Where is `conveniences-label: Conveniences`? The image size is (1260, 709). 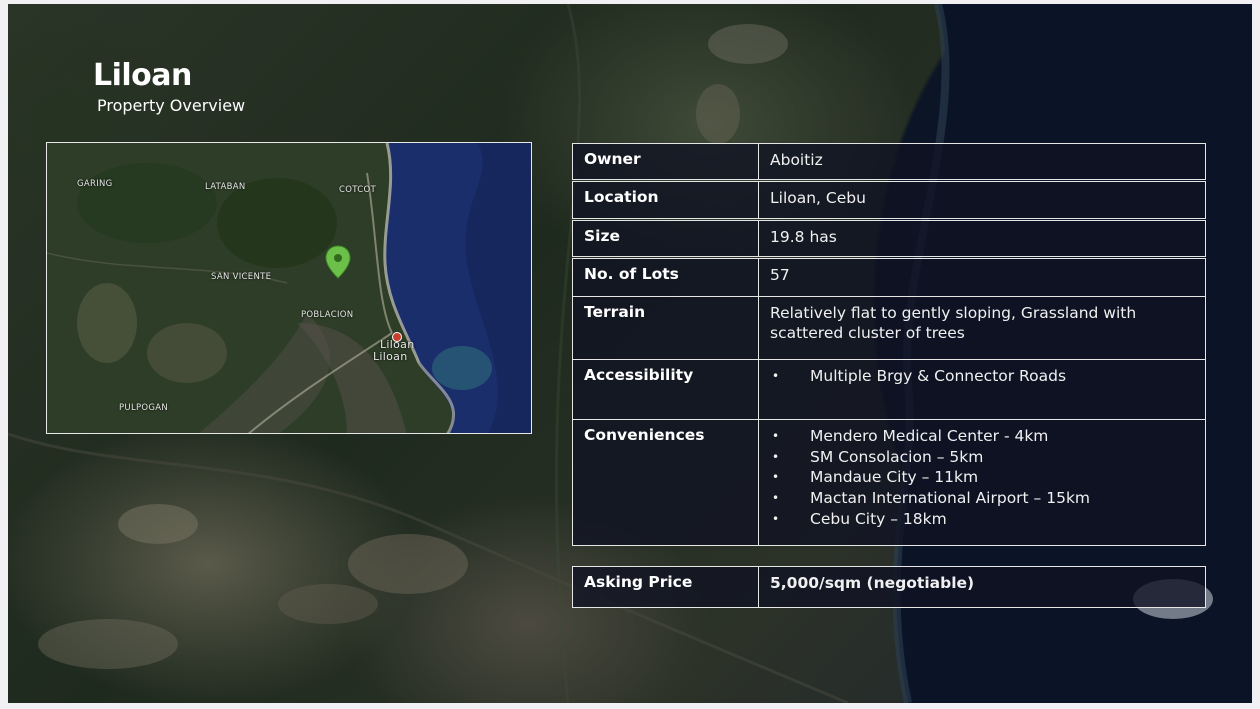
conveniences-label: Conveniences is located at coordinates (666, 482).